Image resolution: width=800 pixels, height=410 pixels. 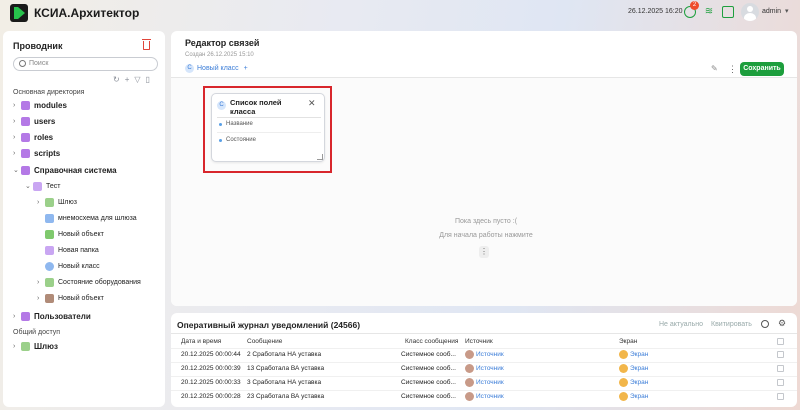 I want to click on resize-handle, so click(x=320, y=157).